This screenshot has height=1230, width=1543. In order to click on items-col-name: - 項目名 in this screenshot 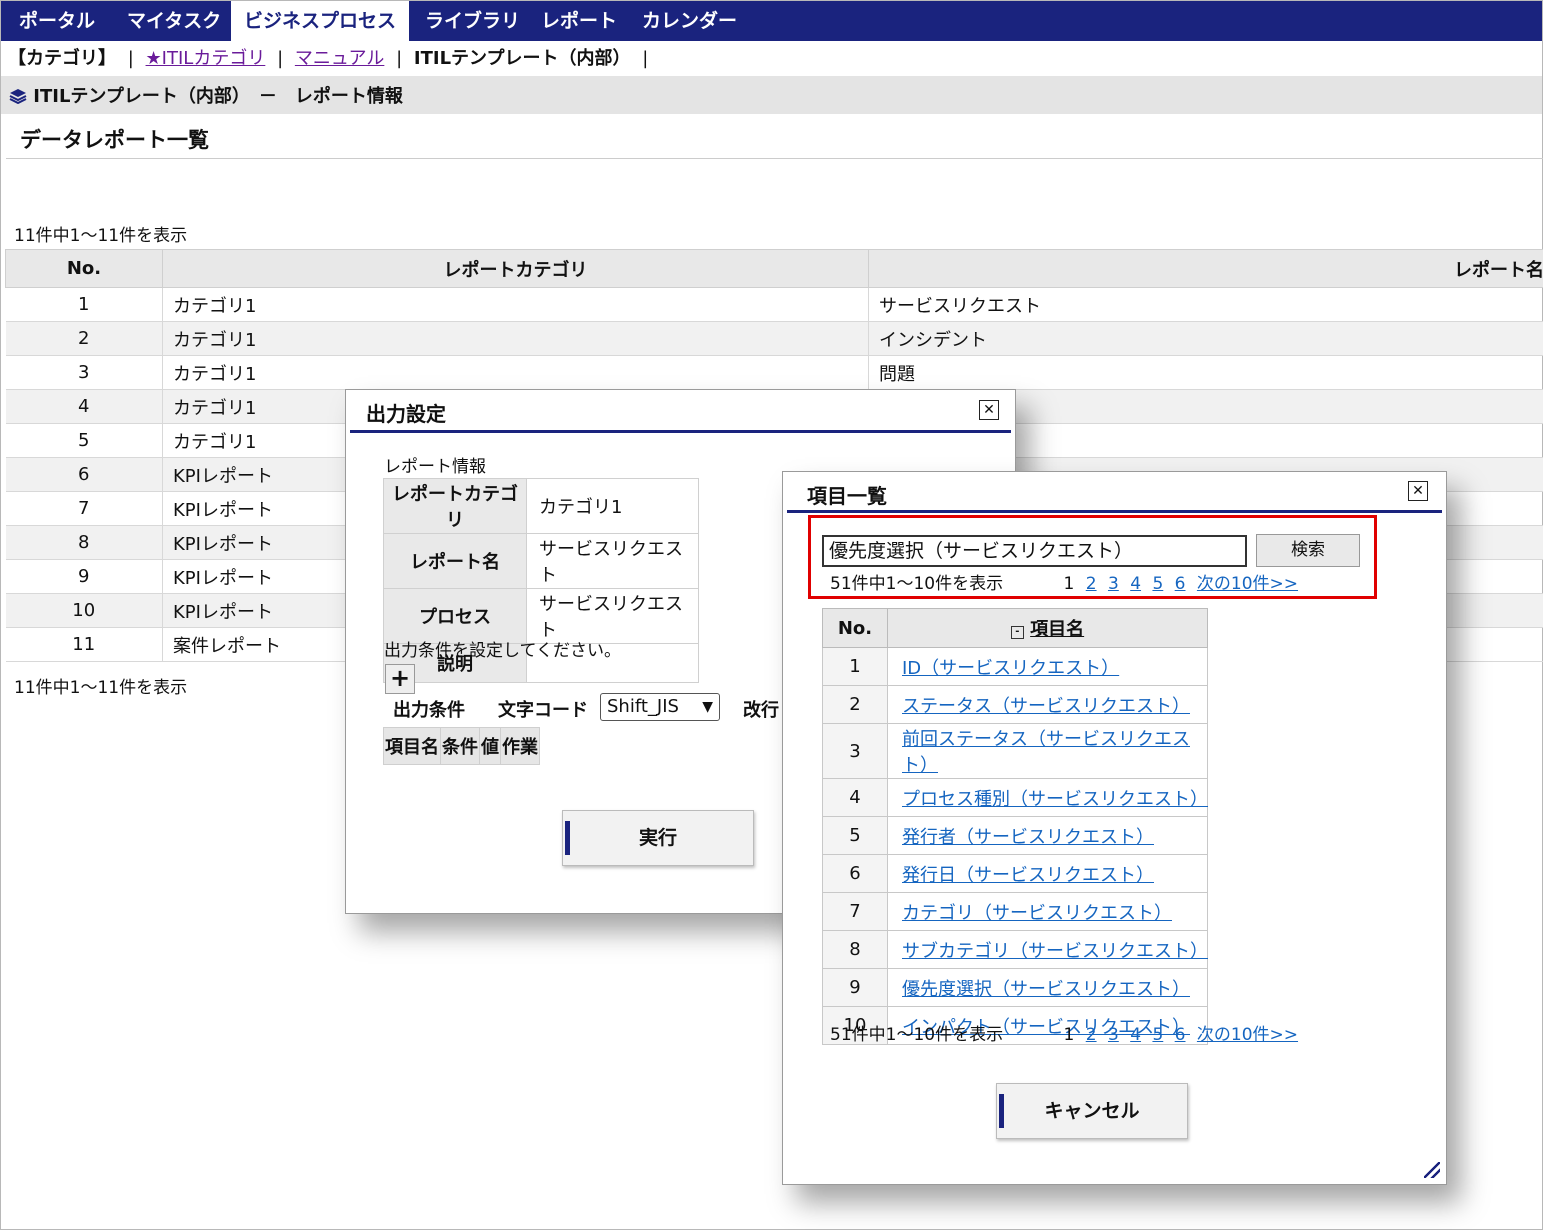, I will do `click(1047, 628)`.